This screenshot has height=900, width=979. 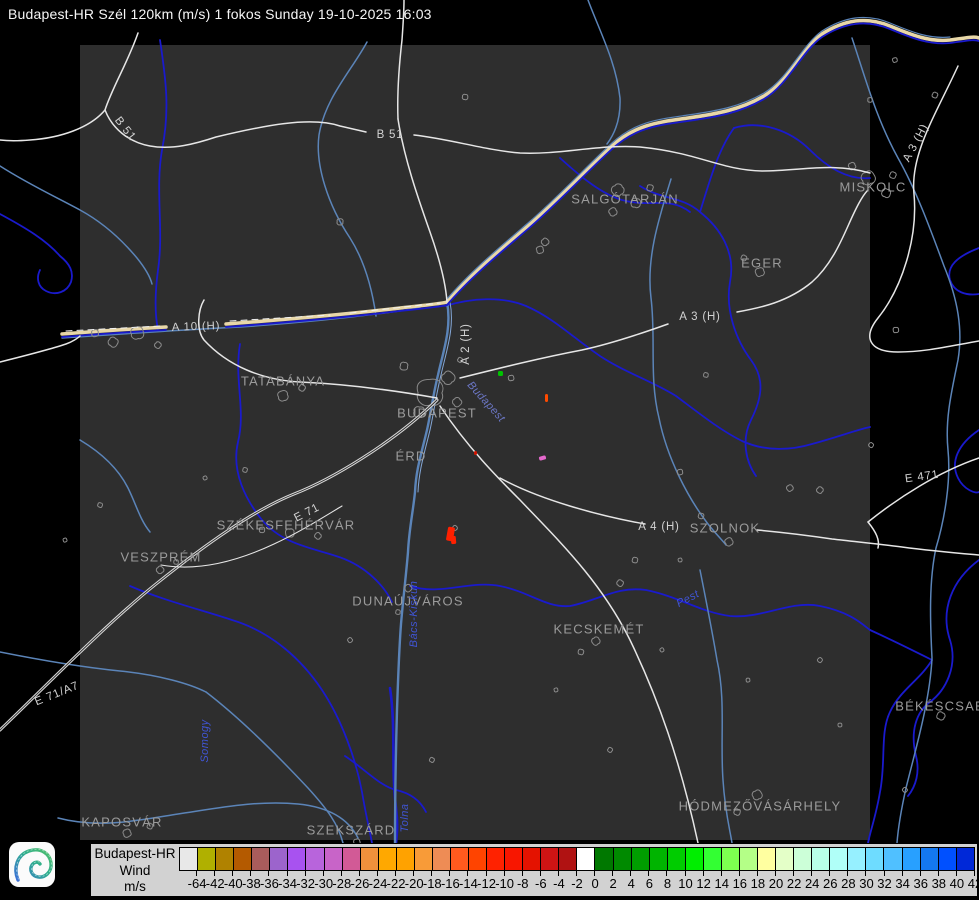 I want to click on legend-color-scale, so click(x=577, y=859).